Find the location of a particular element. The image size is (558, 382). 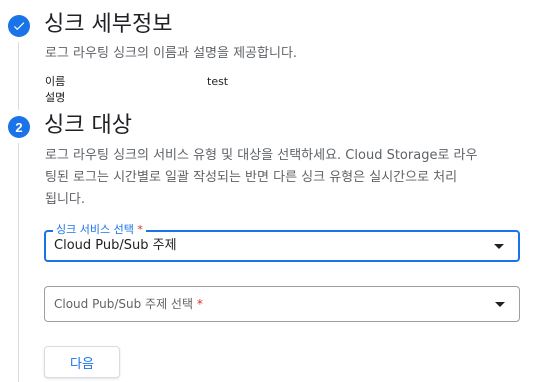

next-button: 다음 is located at coordinates (82, 362).